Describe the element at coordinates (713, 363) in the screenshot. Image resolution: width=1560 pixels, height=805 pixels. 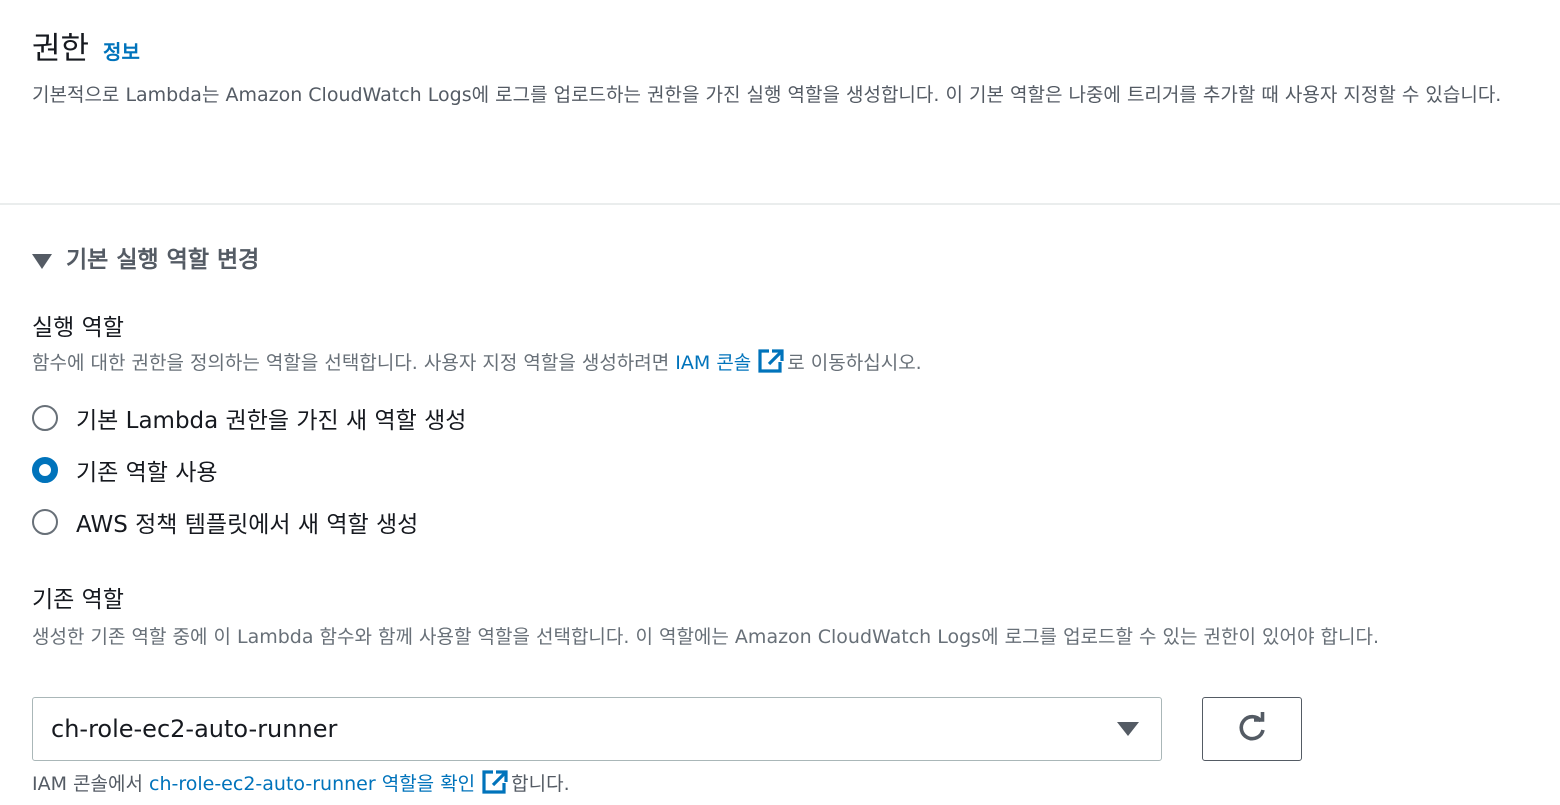
I see `iam-console-link: IAM 콘솔` at that location.